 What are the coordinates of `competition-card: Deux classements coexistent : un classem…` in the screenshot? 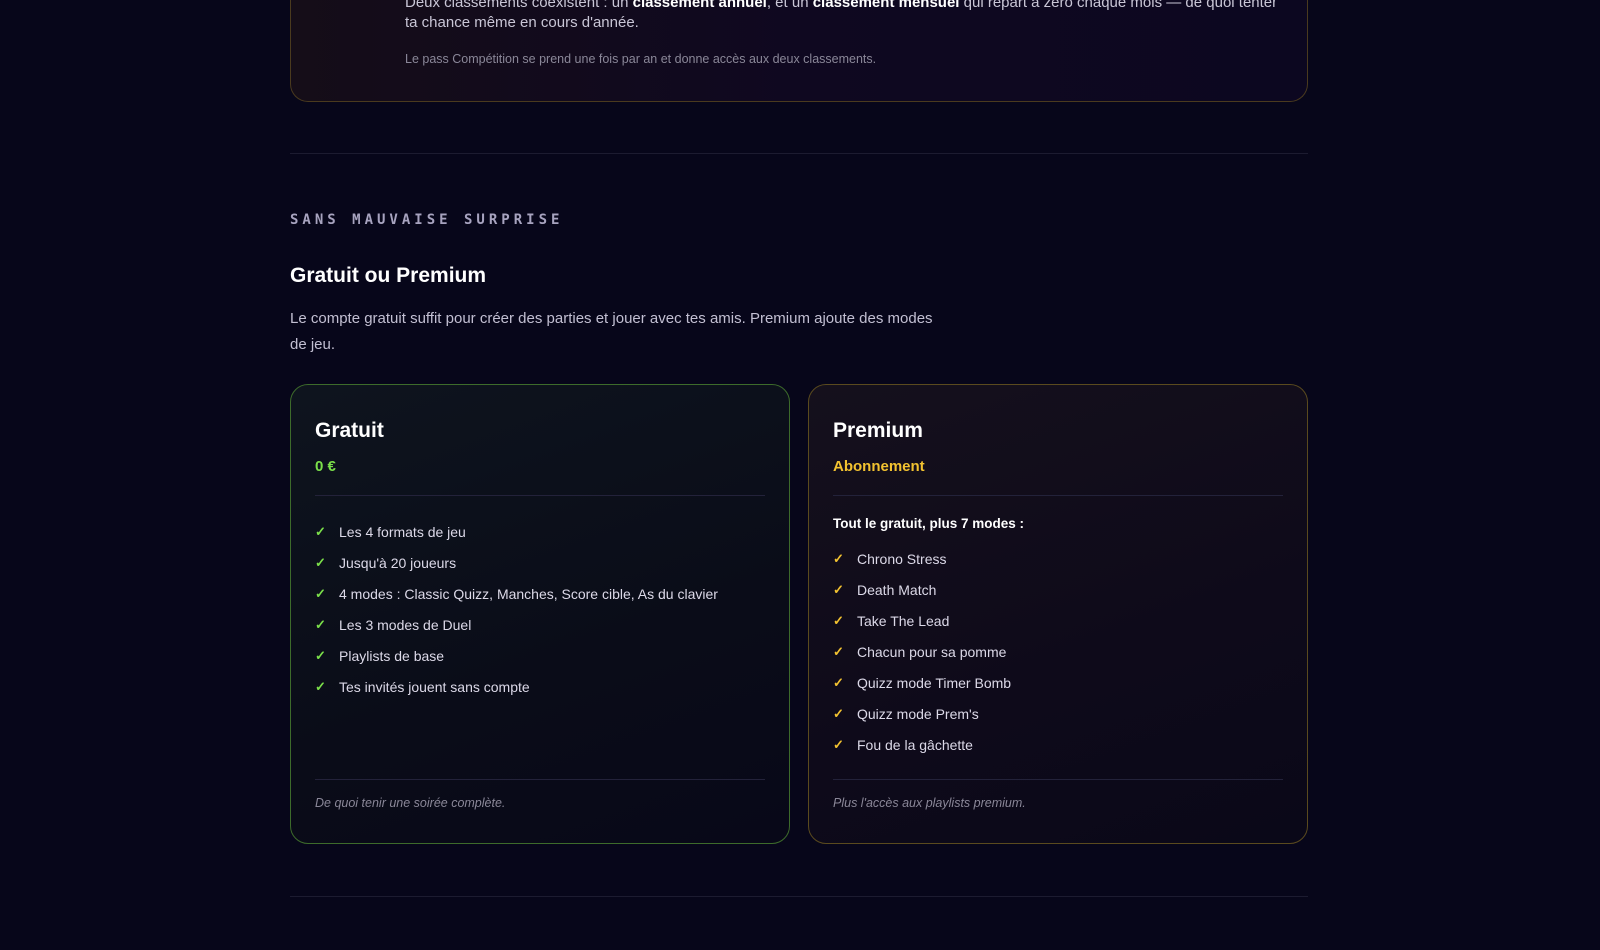 It's located at (799, 51).